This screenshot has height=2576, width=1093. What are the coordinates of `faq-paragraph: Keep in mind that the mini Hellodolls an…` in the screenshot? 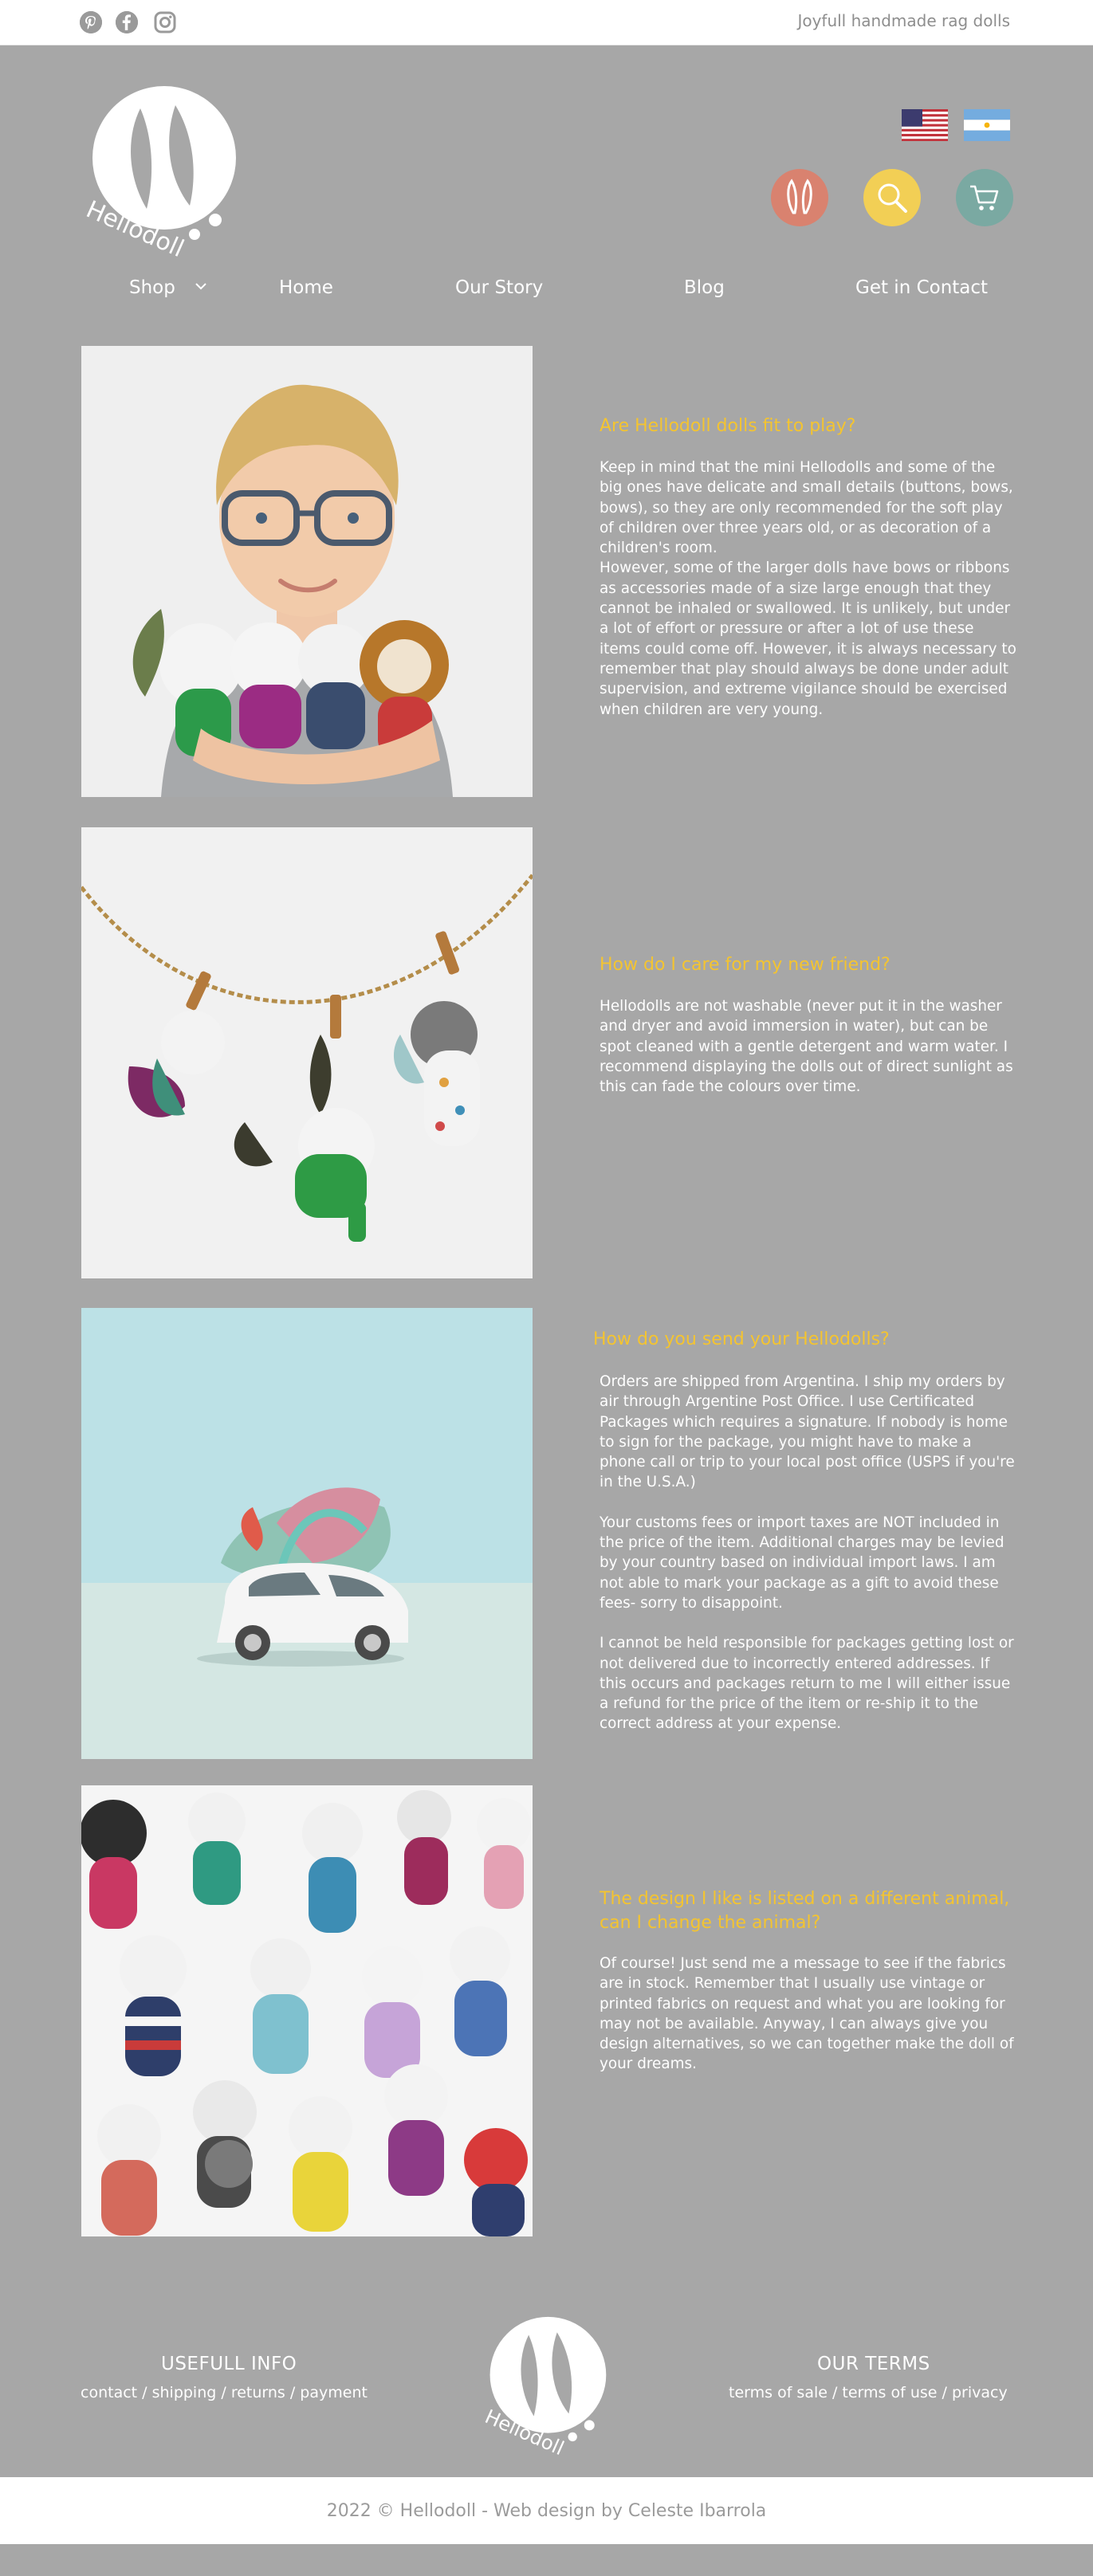 It's located at (806, 508).